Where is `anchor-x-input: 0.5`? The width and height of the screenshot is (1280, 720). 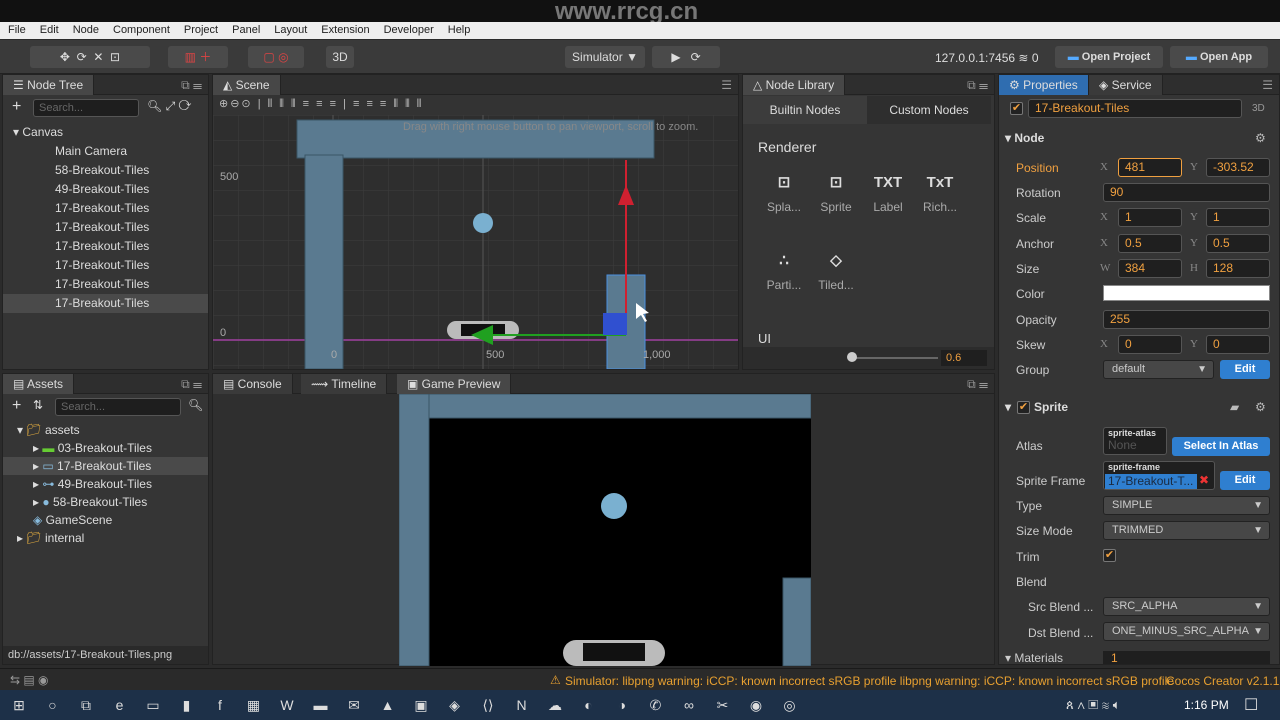
anchor-x-input: 0.5 is located at coordinates (1150, 243).